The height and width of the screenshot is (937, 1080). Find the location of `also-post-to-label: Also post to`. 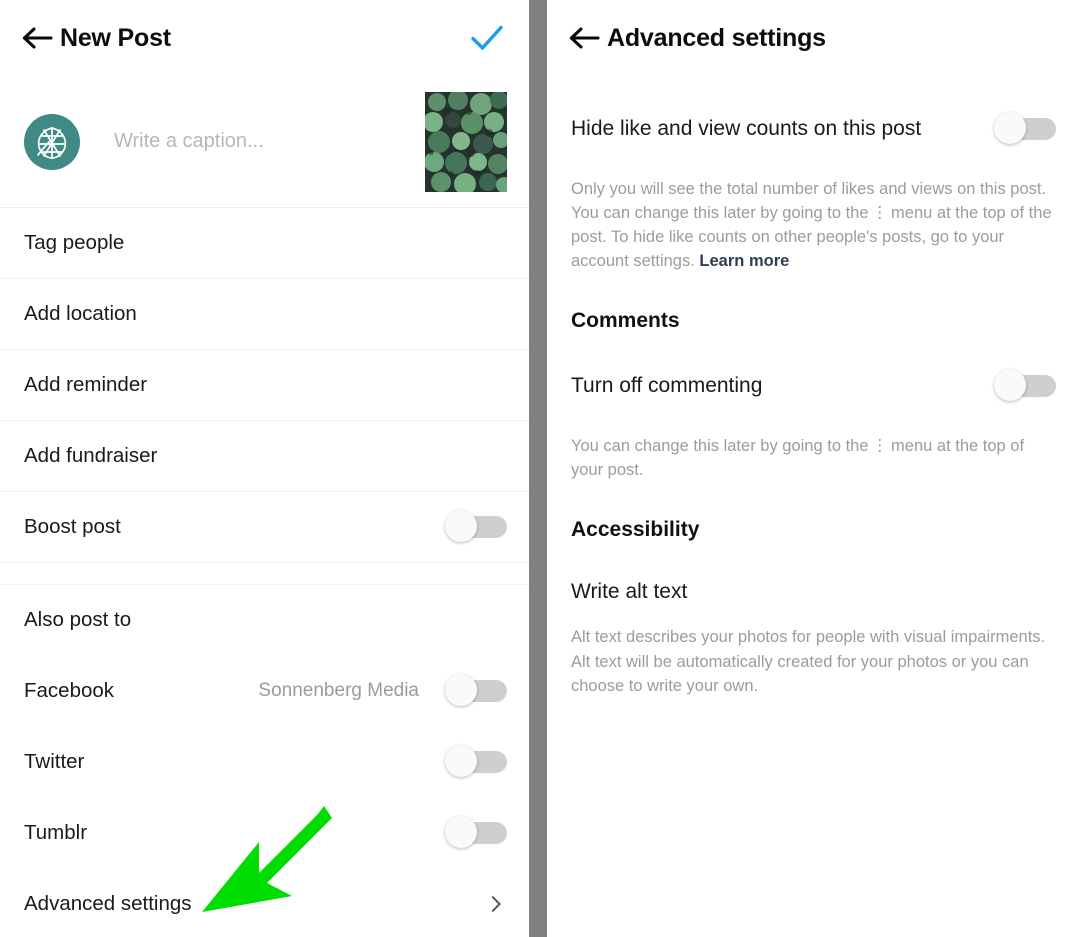

also-post-to-label: Also post to is located at coordinates (78, 619).